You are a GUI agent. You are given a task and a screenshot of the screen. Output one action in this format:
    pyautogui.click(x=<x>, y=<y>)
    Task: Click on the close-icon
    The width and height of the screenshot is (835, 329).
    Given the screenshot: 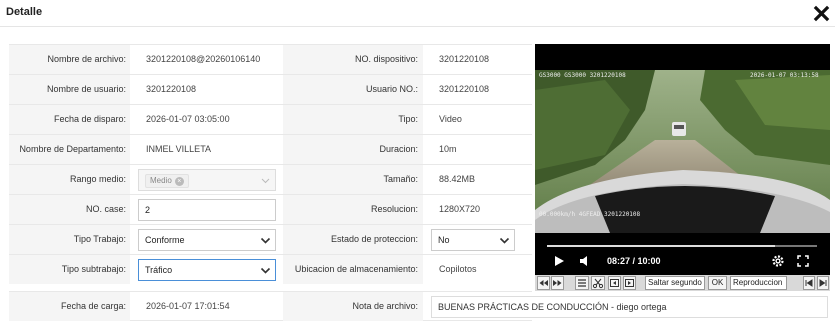 What is the action you would take?
    pyautogui.click(x=821, y=13)
    